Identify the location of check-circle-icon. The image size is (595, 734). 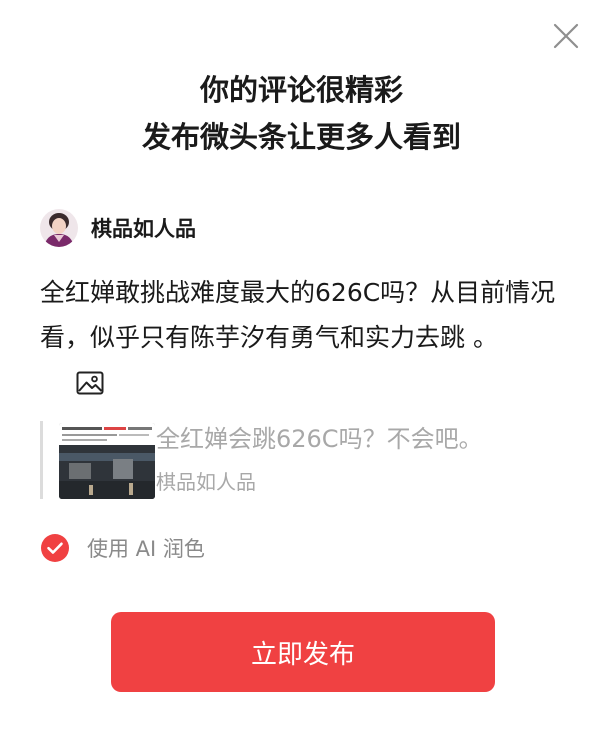
(55, 548).